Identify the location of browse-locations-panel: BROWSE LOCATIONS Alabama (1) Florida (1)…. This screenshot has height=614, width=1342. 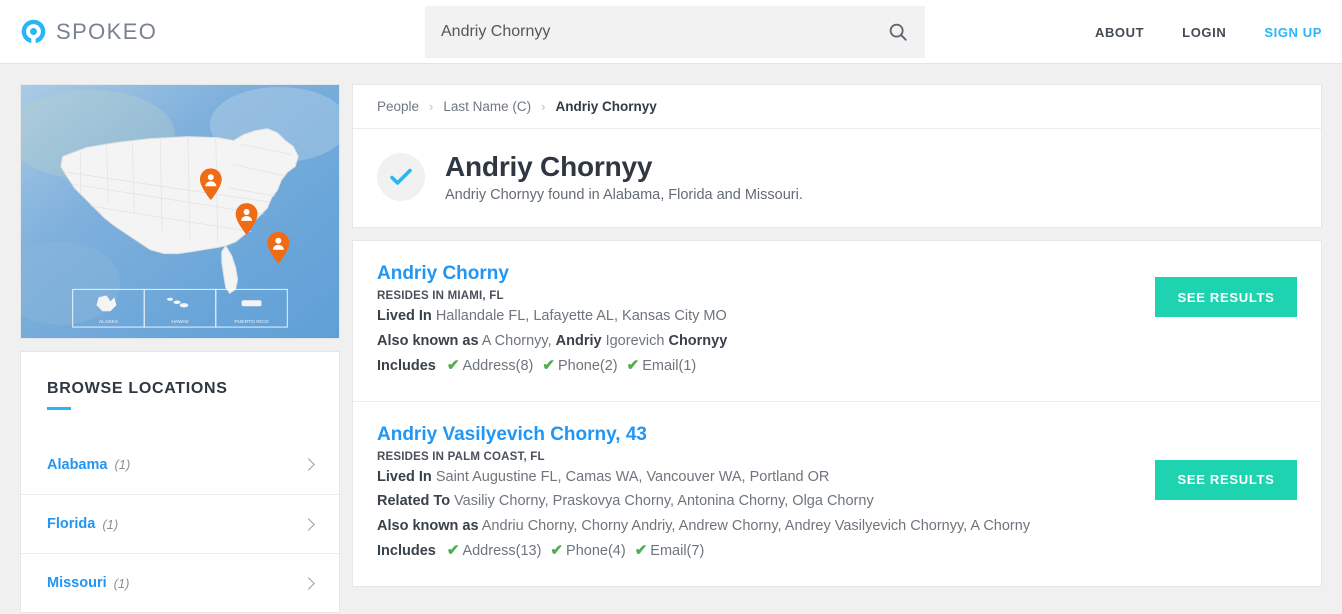
(180, 482).